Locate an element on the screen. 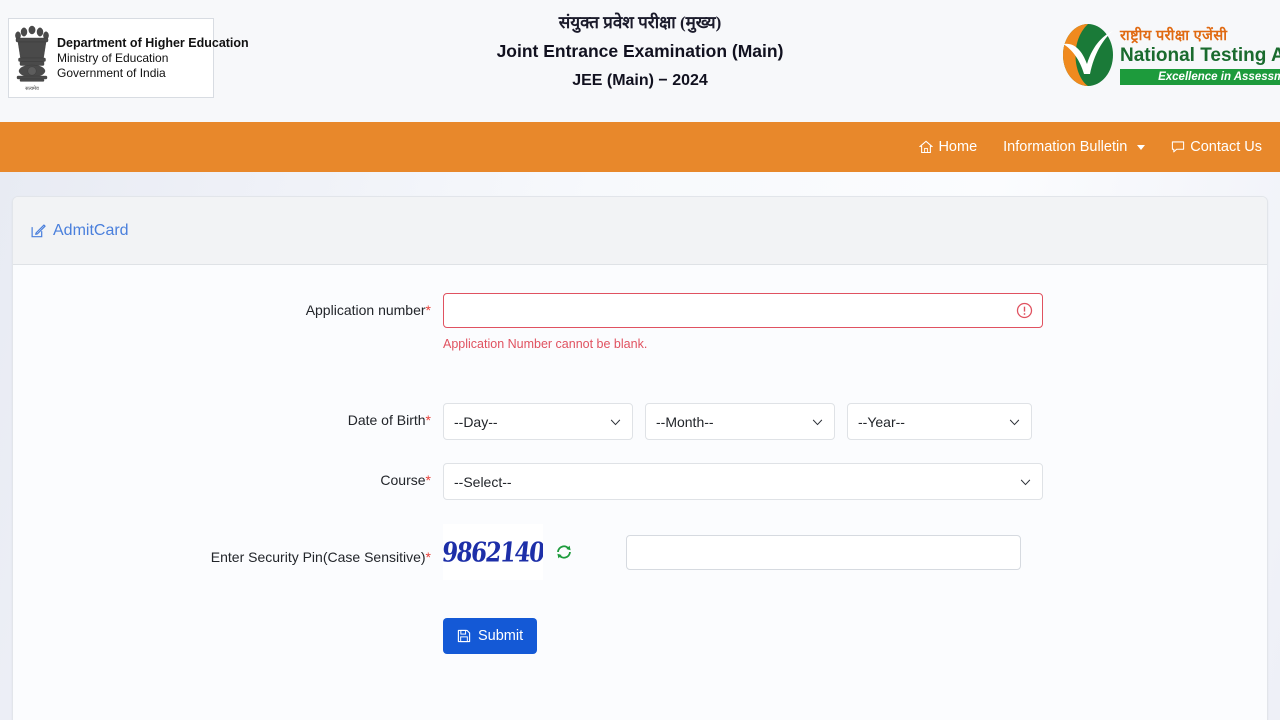  course-label: Course* is located at coordinates (228, 475).